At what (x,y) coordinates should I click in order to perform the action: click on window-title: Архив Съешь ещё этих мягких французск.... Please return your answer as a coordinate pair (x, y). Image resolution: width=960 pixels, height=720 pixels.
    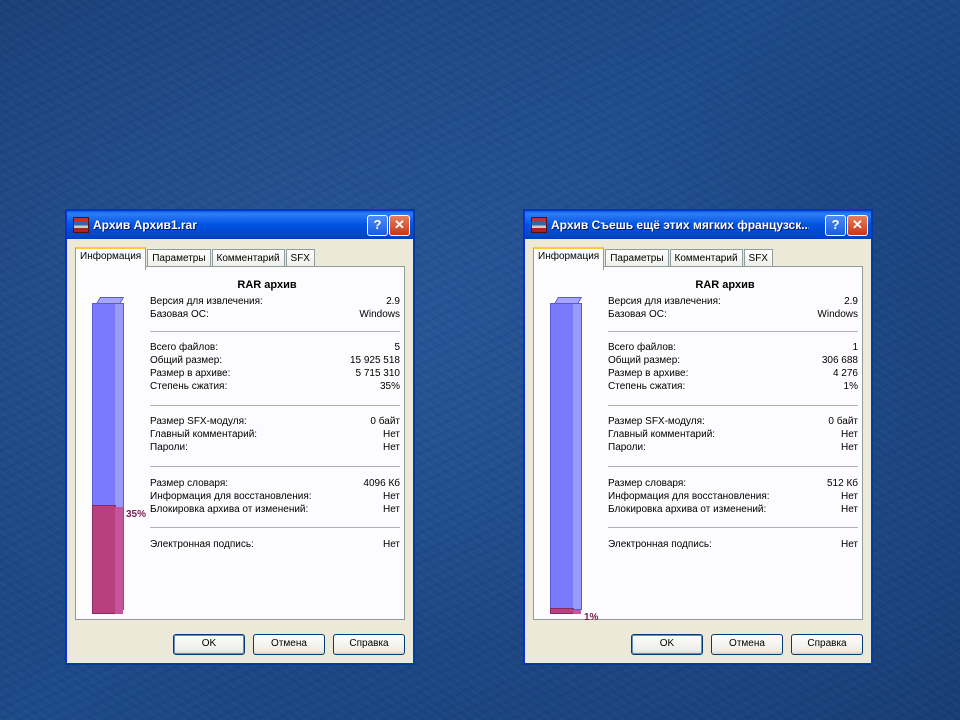
    Looking at the image, I should click on (680, 225).